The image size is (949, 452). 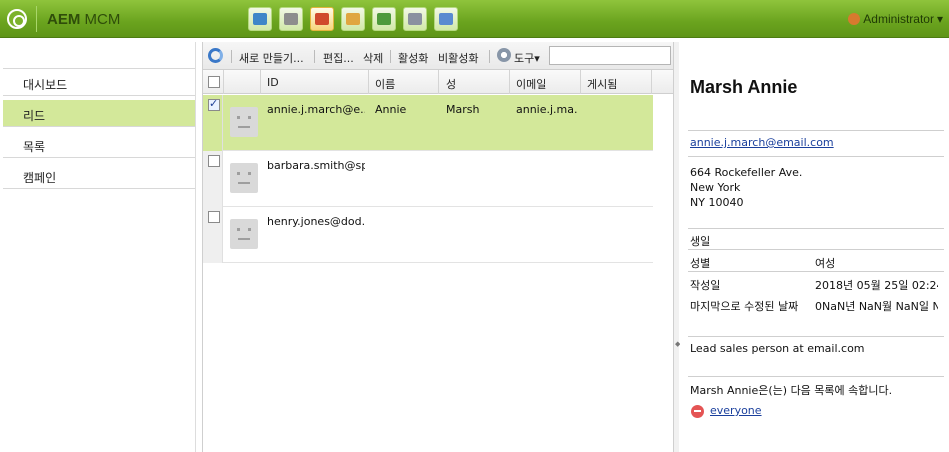 I want to click on column-header: ID 이름 성 이메일 게시됨, so click(x=438, y=82).